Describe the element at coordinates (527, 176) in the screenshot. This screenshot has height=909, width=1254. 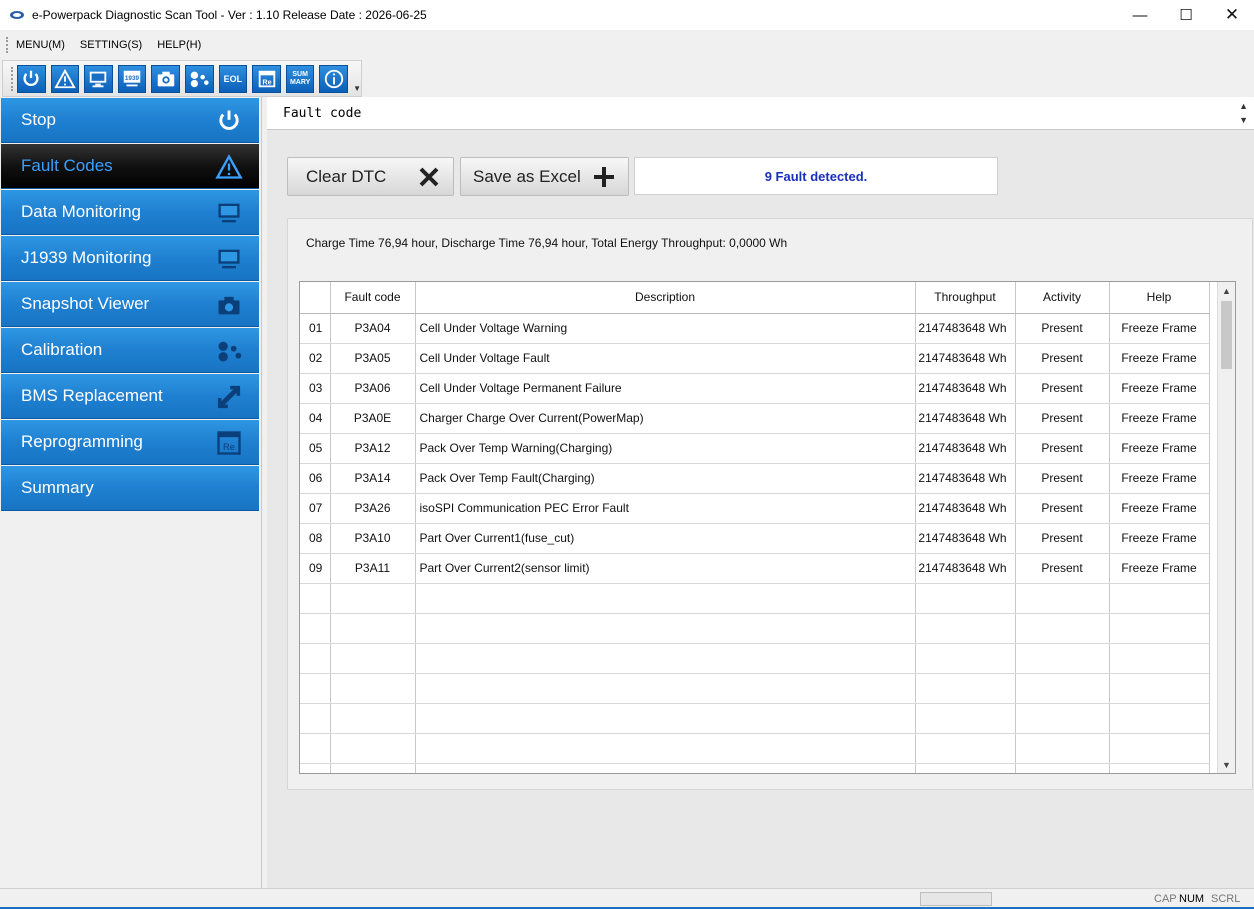
I see `save-excel-label: Save as Excel` at that location.